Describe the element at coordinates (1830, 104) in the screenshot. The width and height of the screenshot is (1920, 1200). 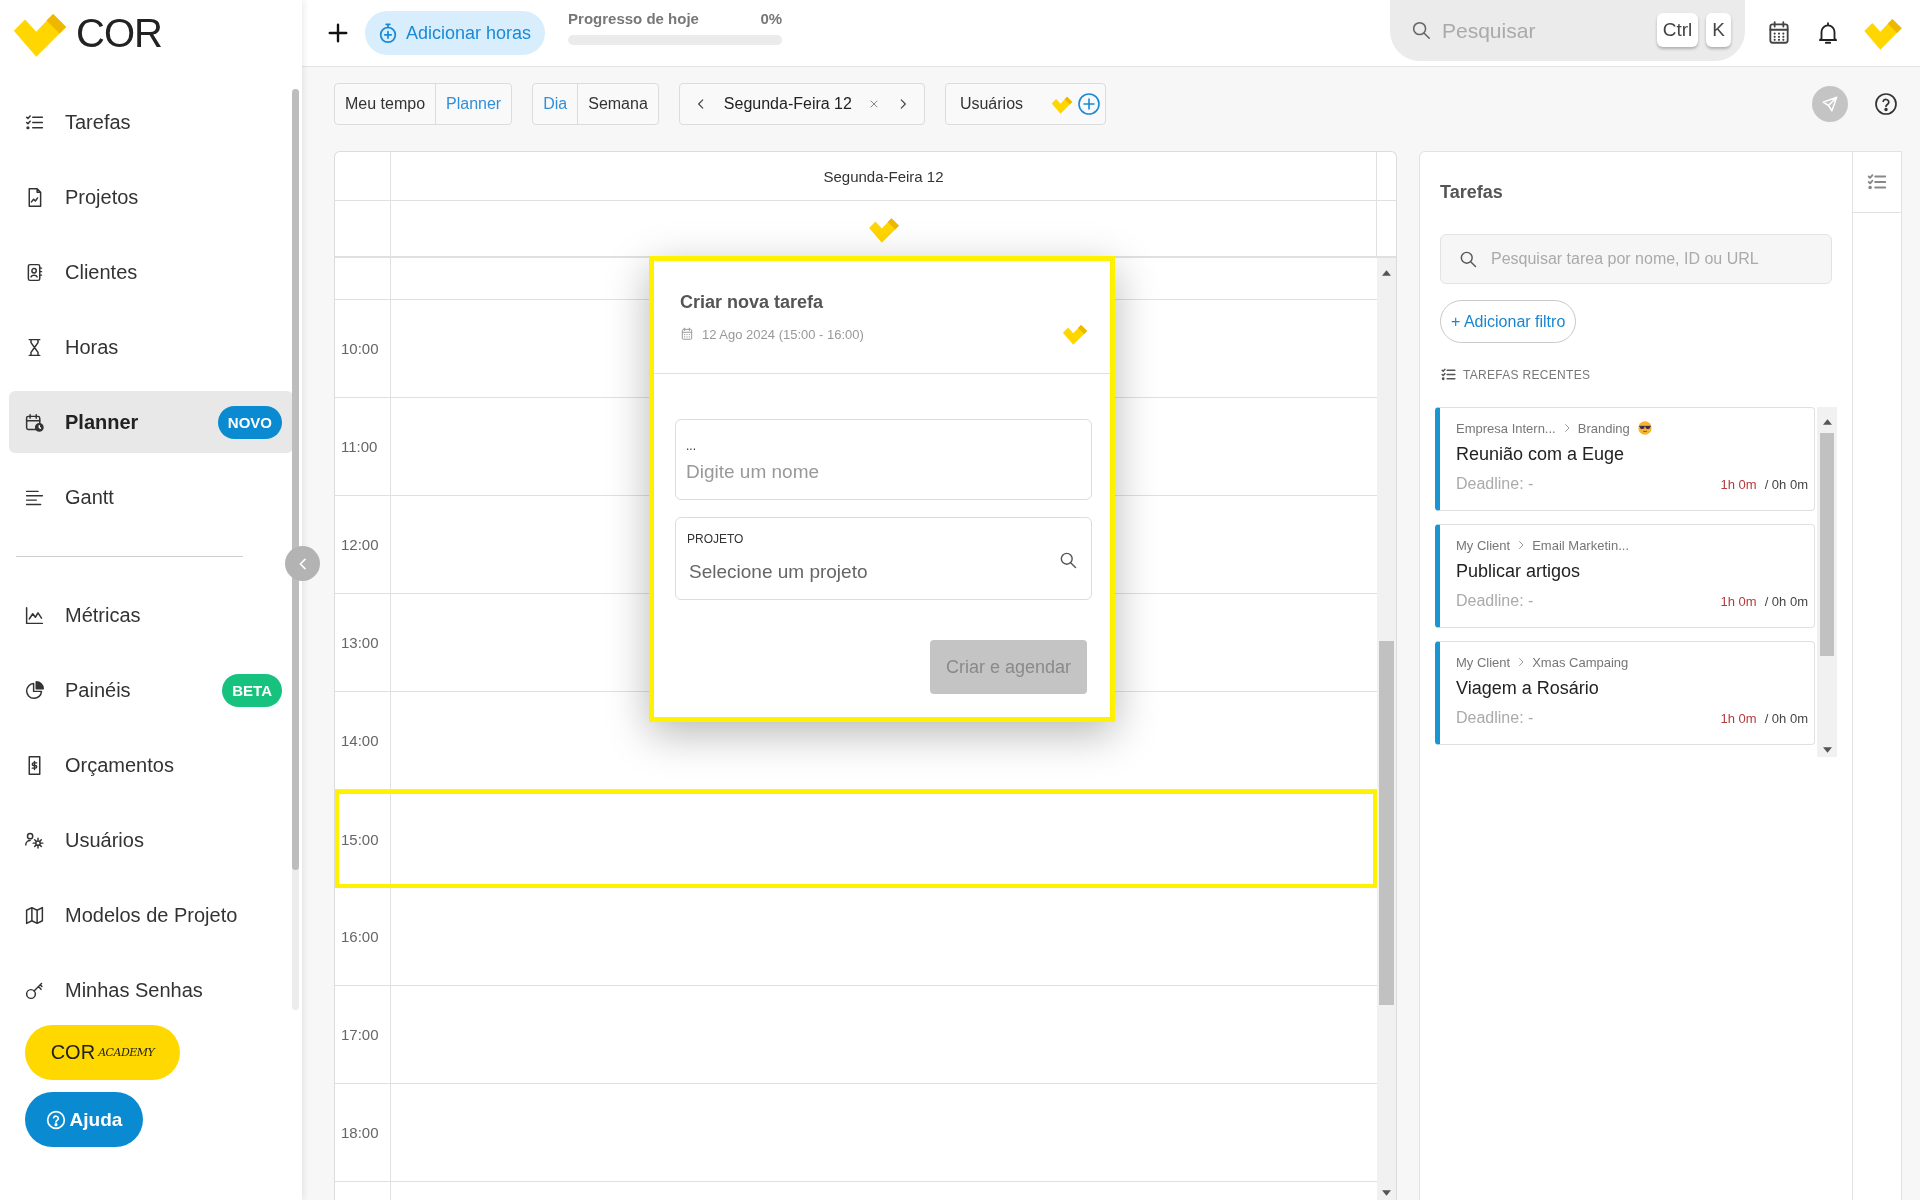
I see `paper-plane-icon` at that location.